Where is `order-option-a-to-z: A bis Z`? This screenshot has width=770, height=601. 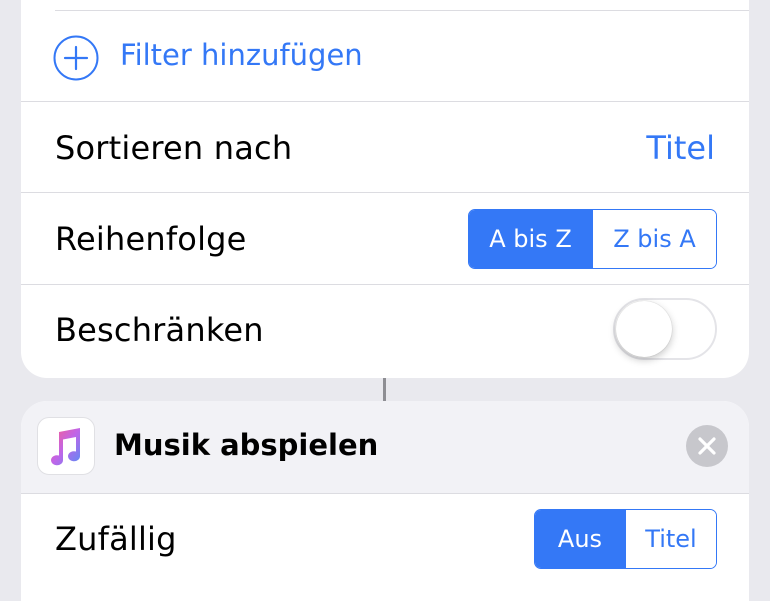 order-option-a-to-z: A bis Z is located at coordinates (530, 239).